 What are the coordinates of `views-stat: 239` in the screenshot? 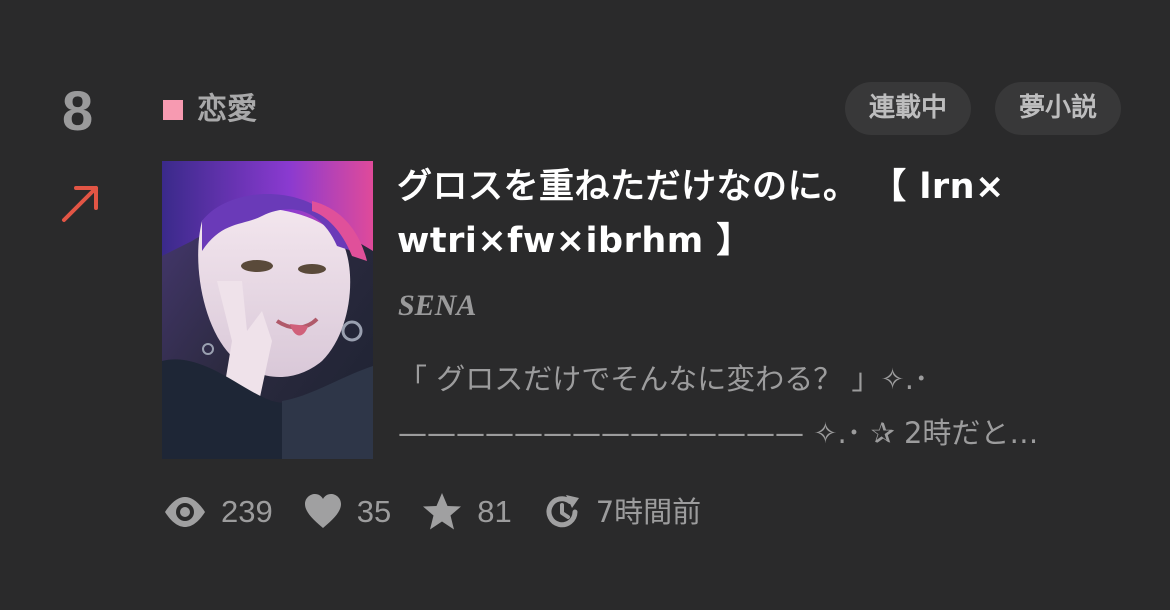 It's located at (218, 512).